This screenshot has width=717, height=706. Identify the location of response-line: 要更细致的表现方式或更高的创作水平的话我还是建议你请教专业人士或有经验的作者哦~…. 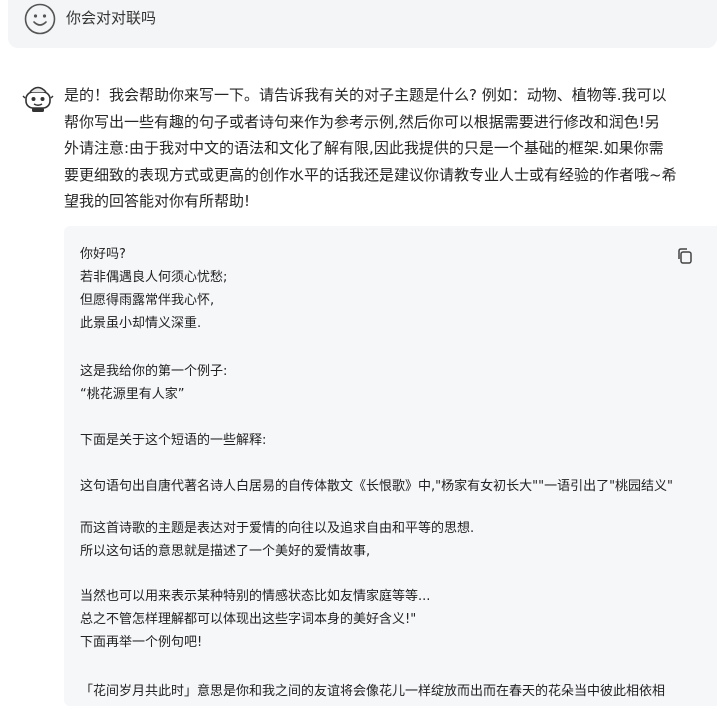
(370, 174).